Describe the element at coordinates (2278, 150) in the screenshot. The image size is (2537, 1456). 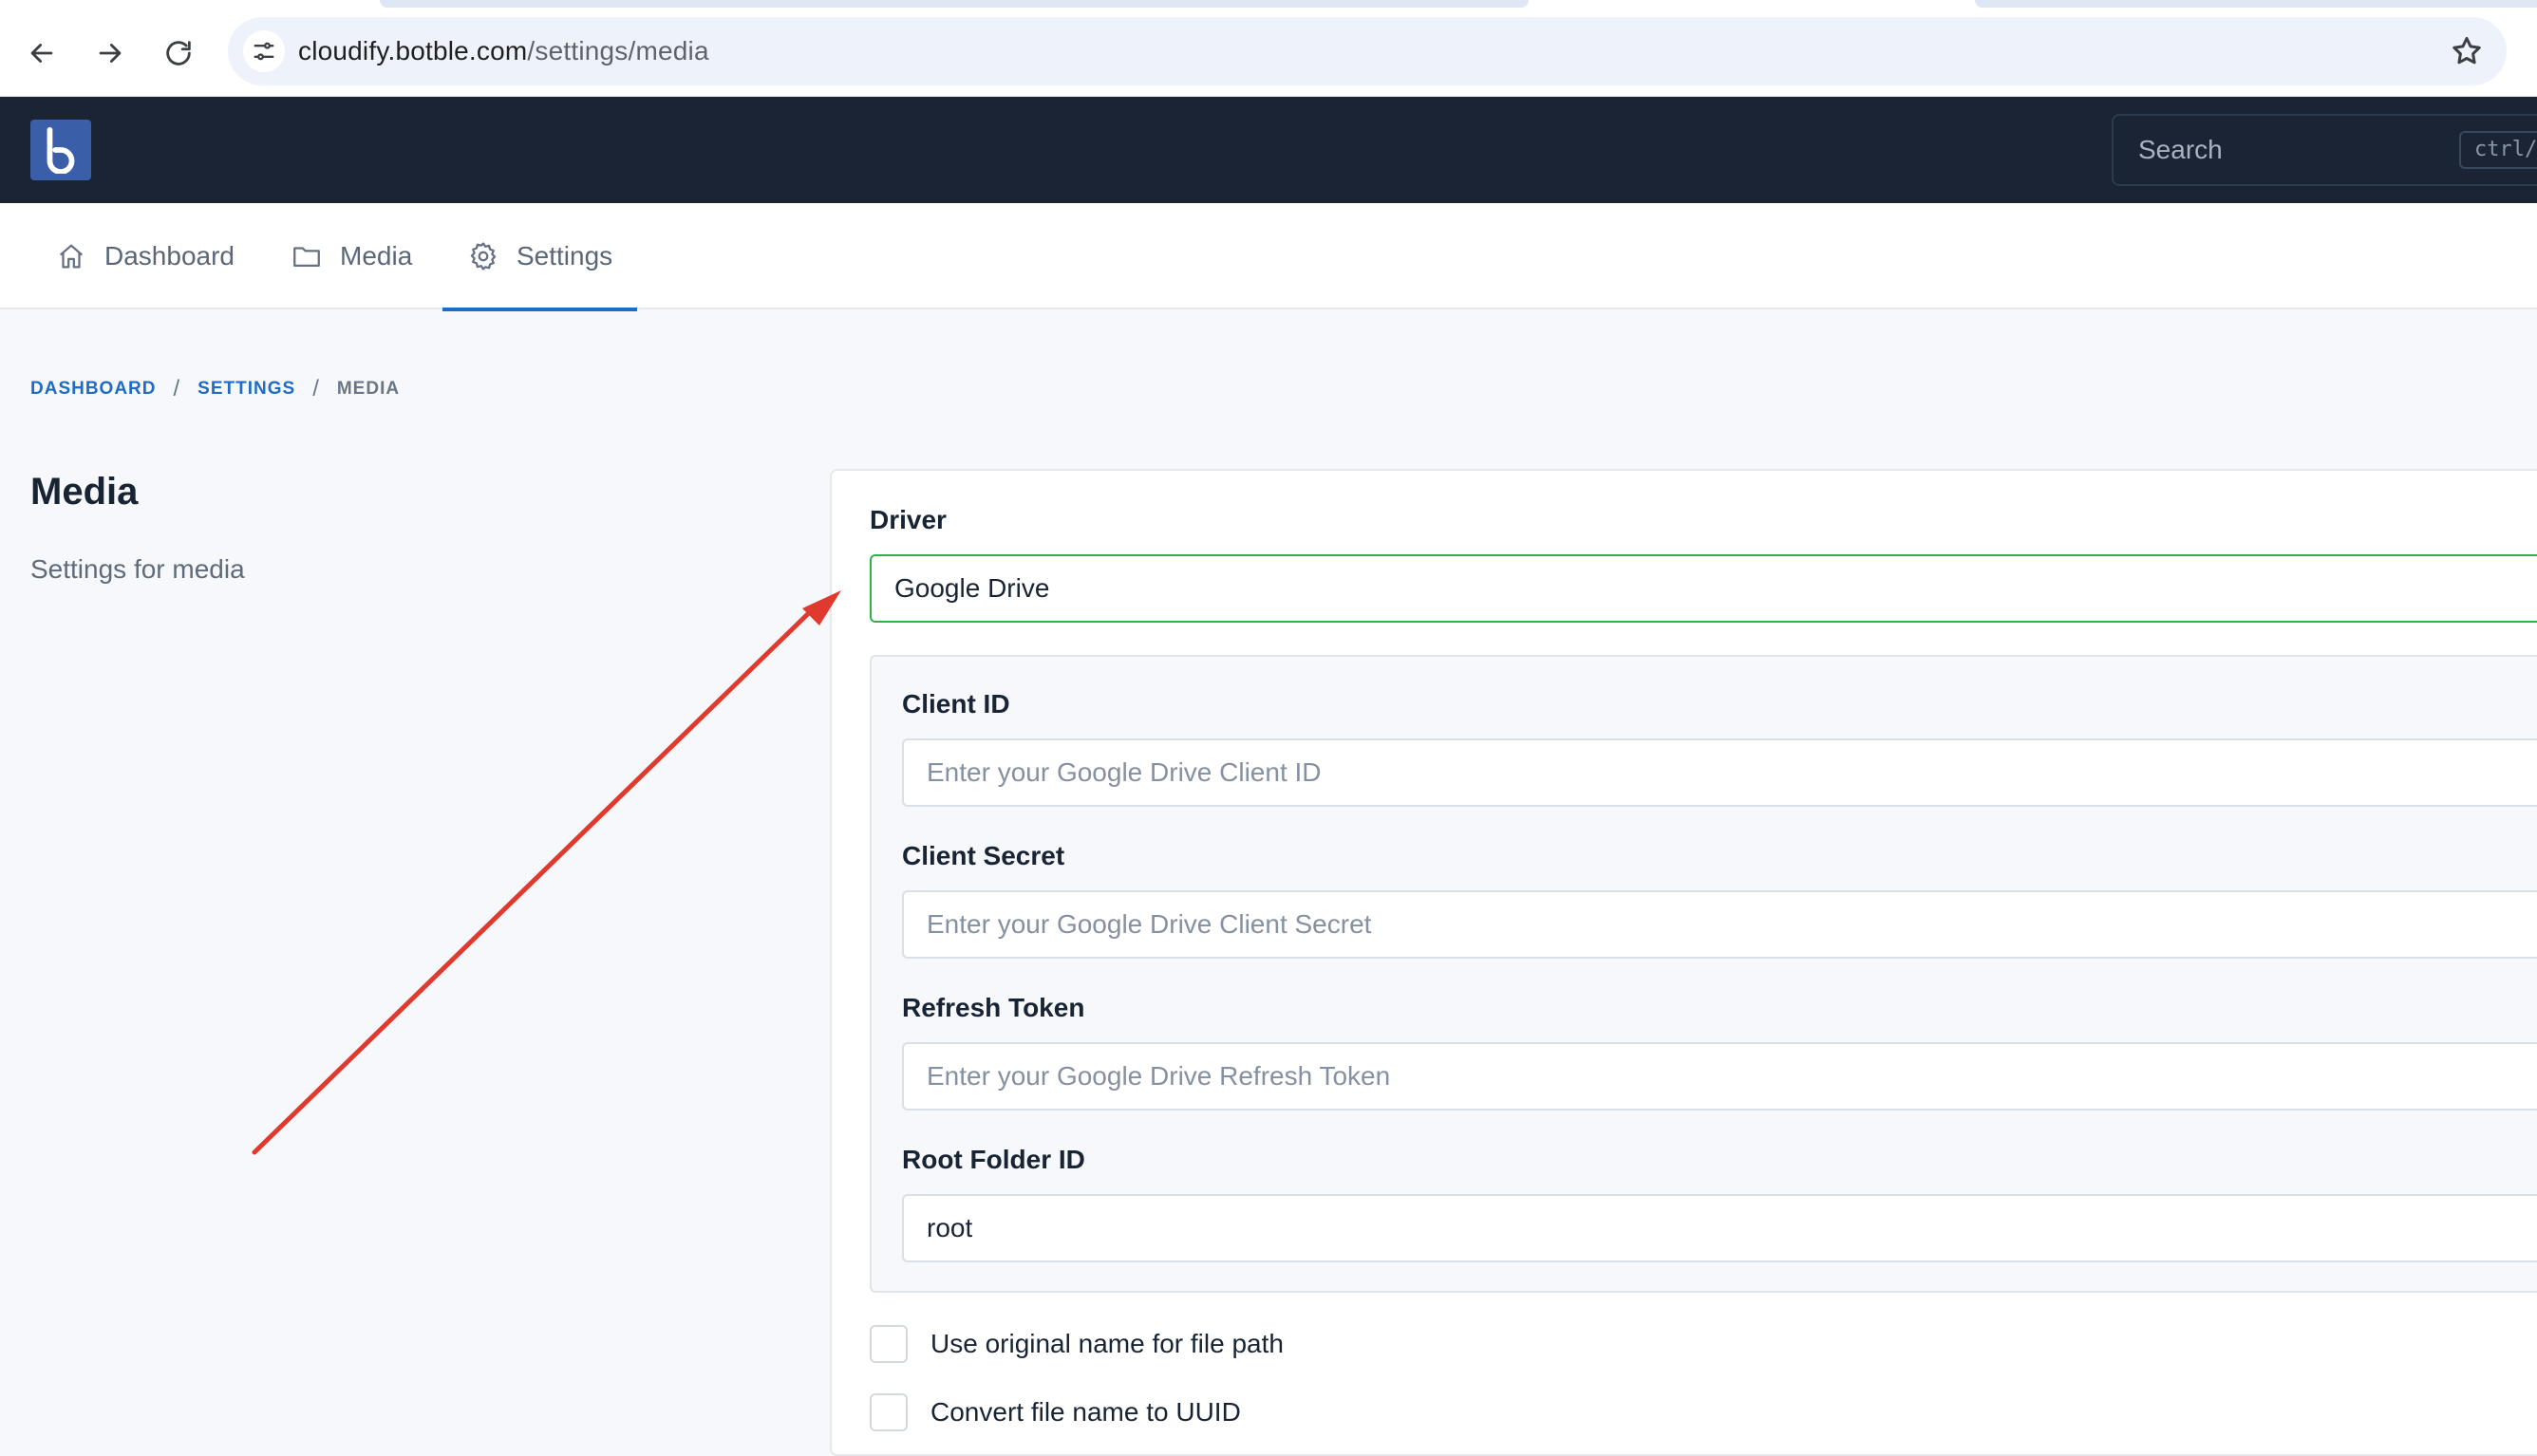
I see `search-input` at that location.